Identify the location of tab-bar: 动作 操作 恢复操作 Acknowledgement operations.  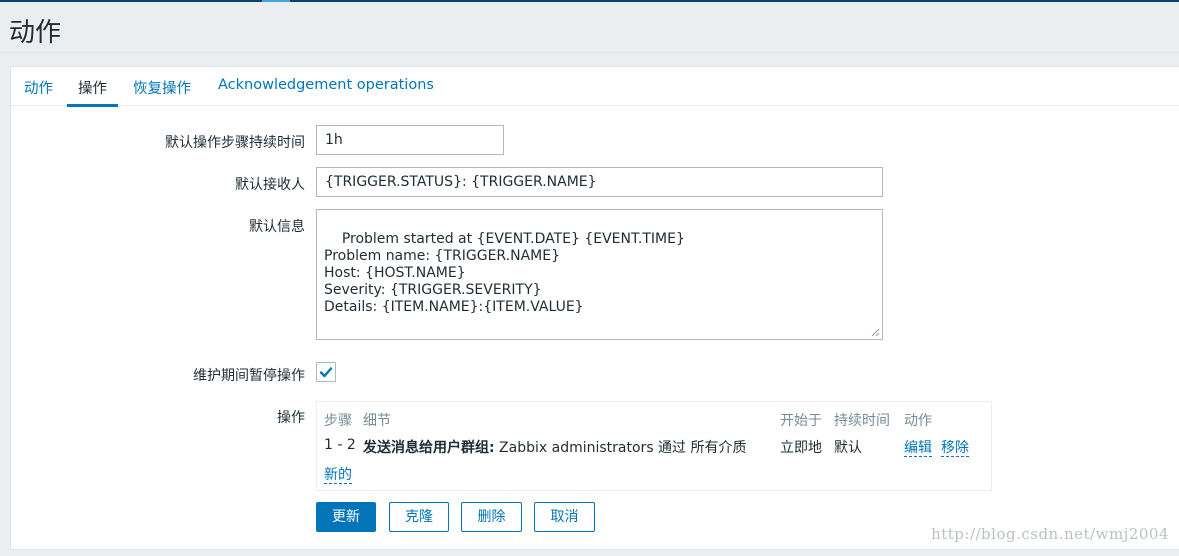
(595, 87).